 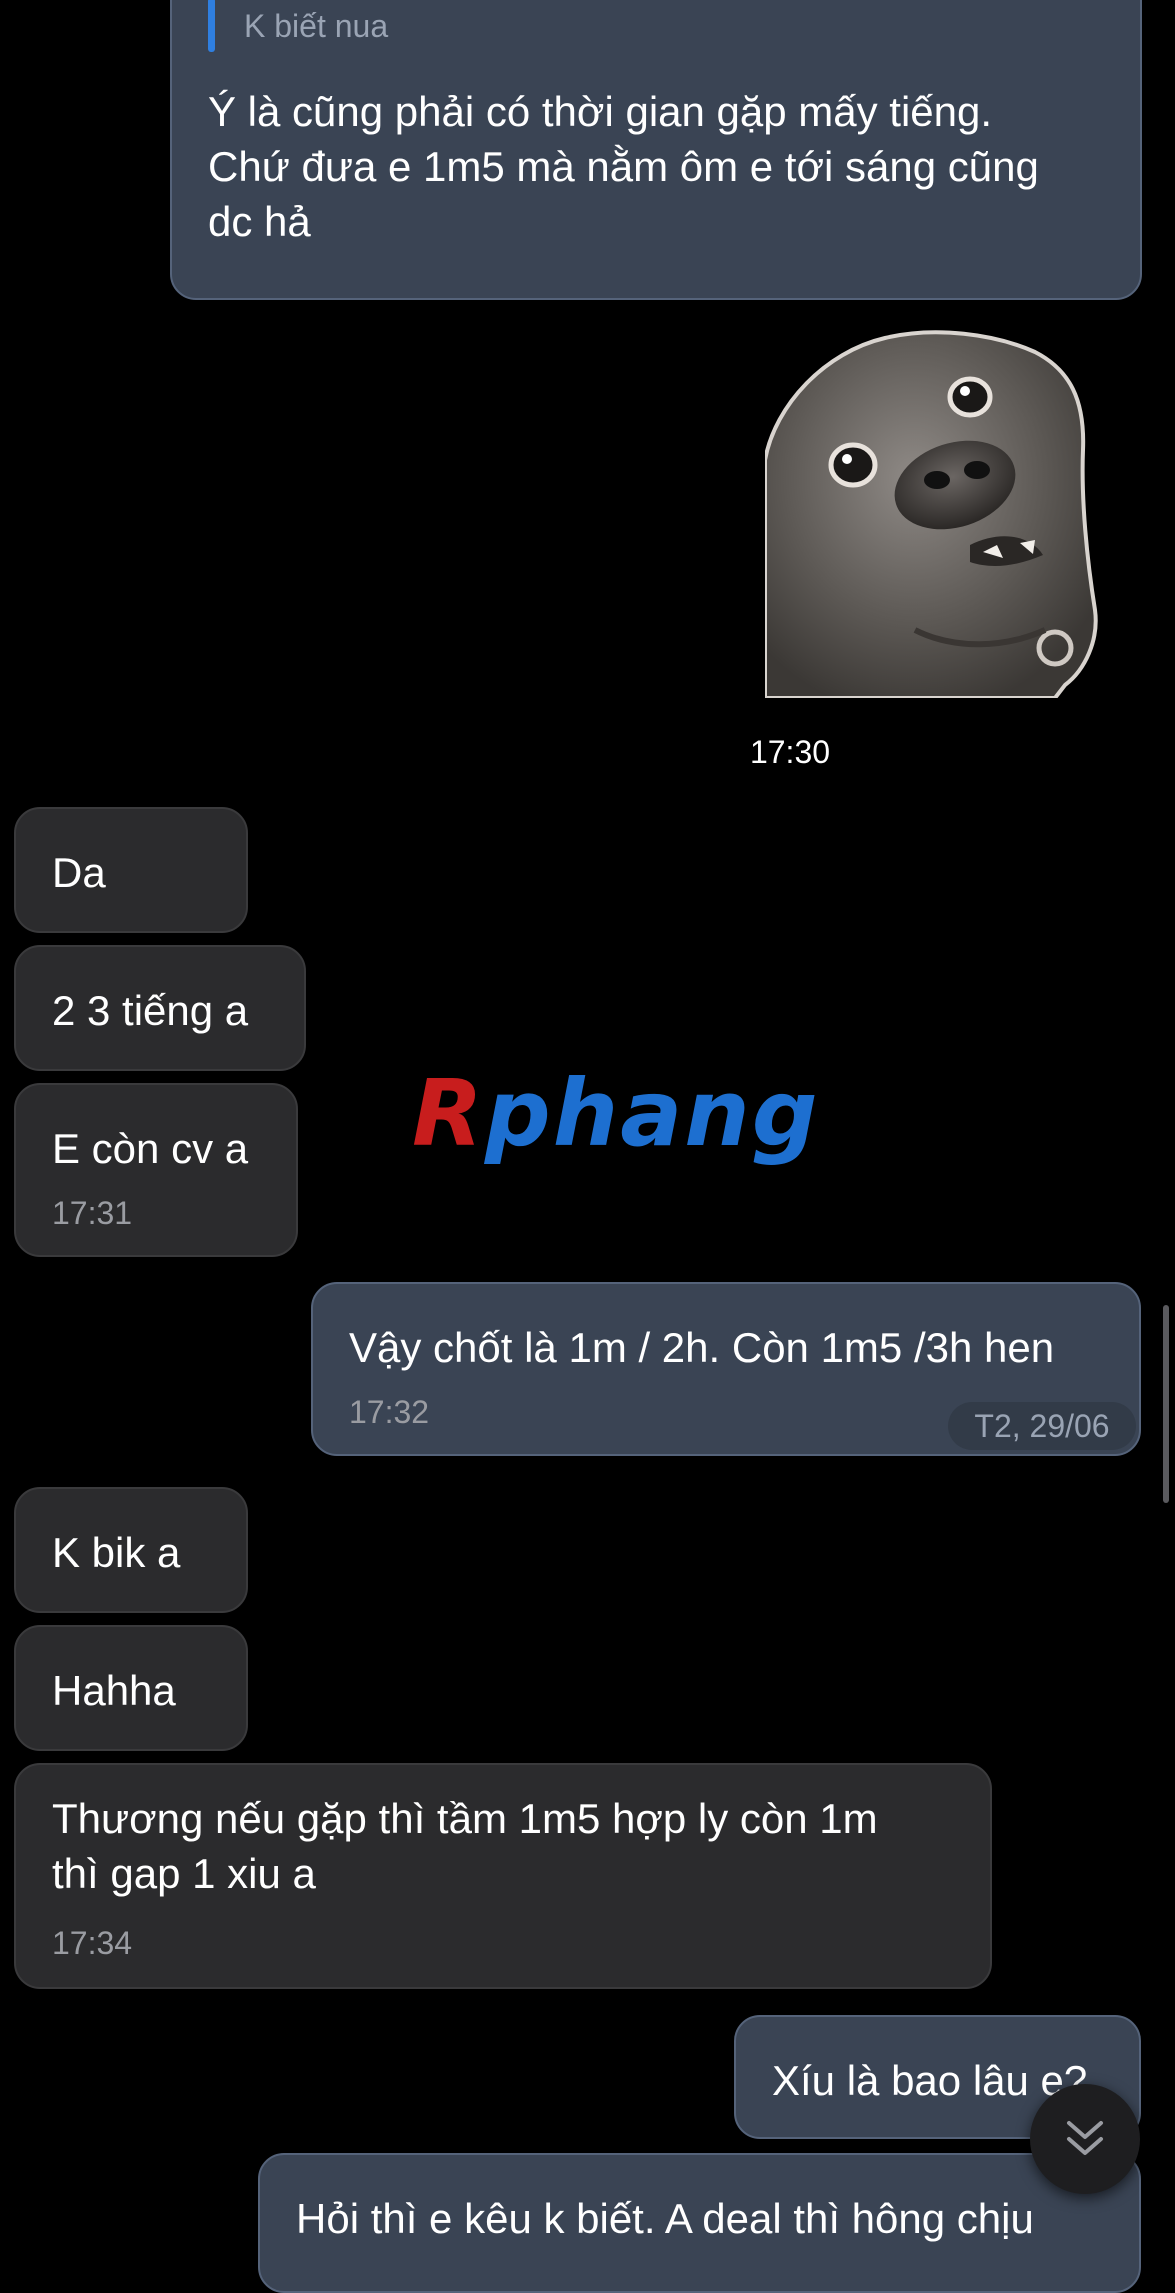 I want to click on dog-sticker, so click(x=932, y=514).